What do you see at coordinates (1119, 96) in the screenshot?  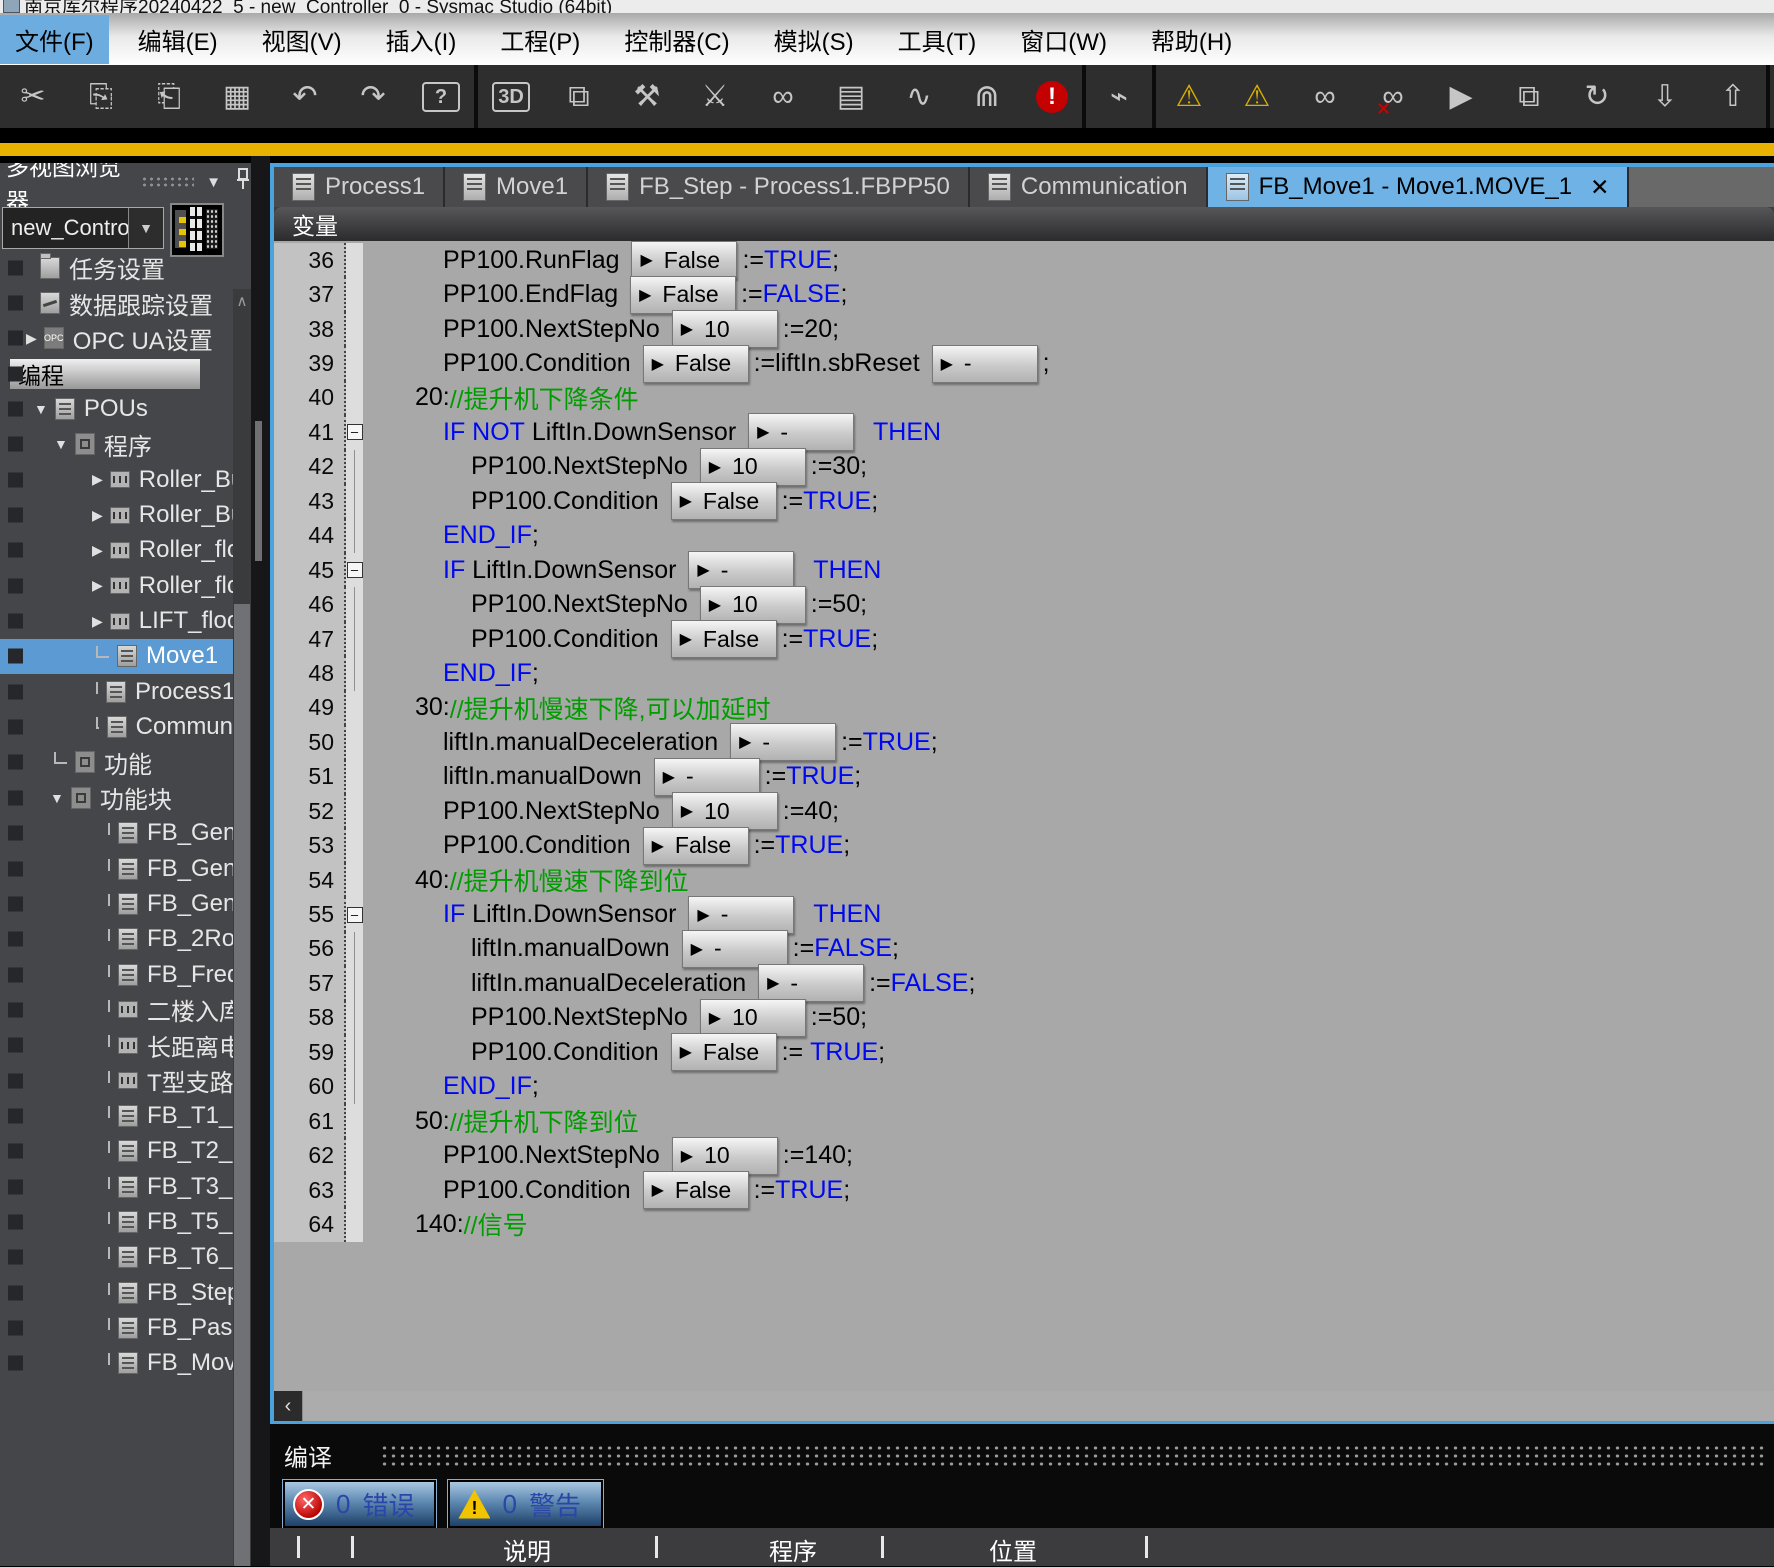 I see `online-edit-icon: ⌁` at bounding box center [1119, 96].